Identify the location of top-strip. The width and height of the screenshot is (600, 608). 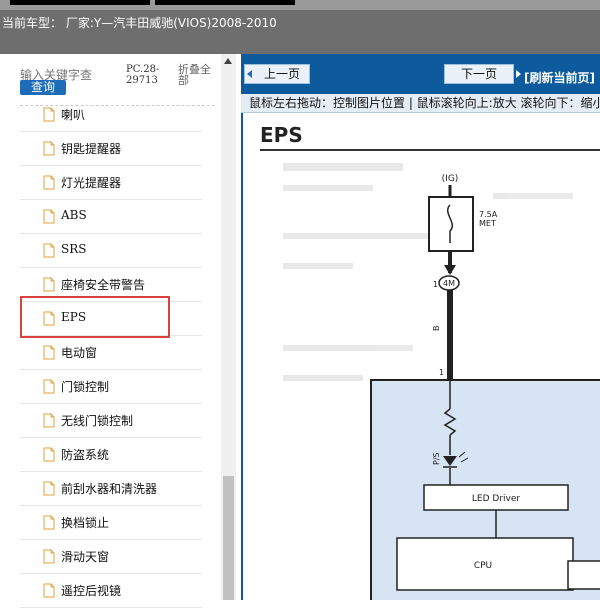
(300, 5).